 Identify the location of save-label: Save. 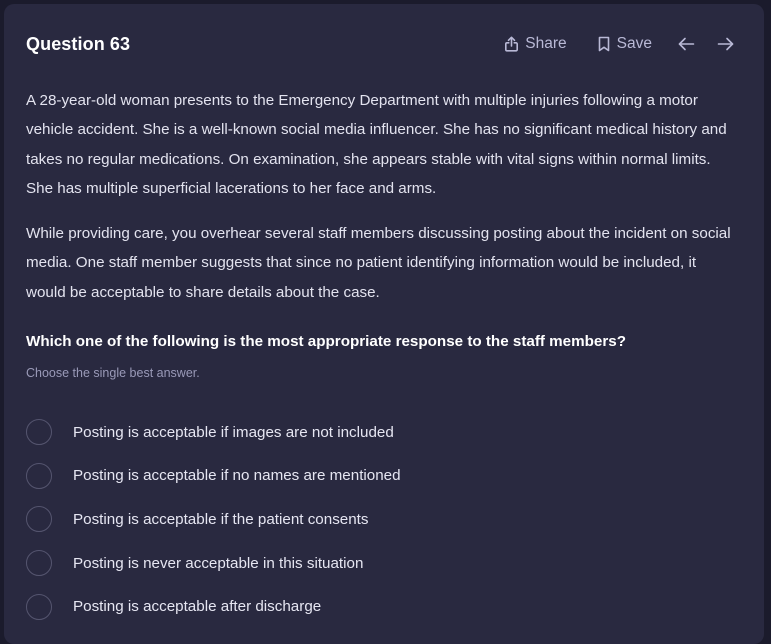
(634, 43).